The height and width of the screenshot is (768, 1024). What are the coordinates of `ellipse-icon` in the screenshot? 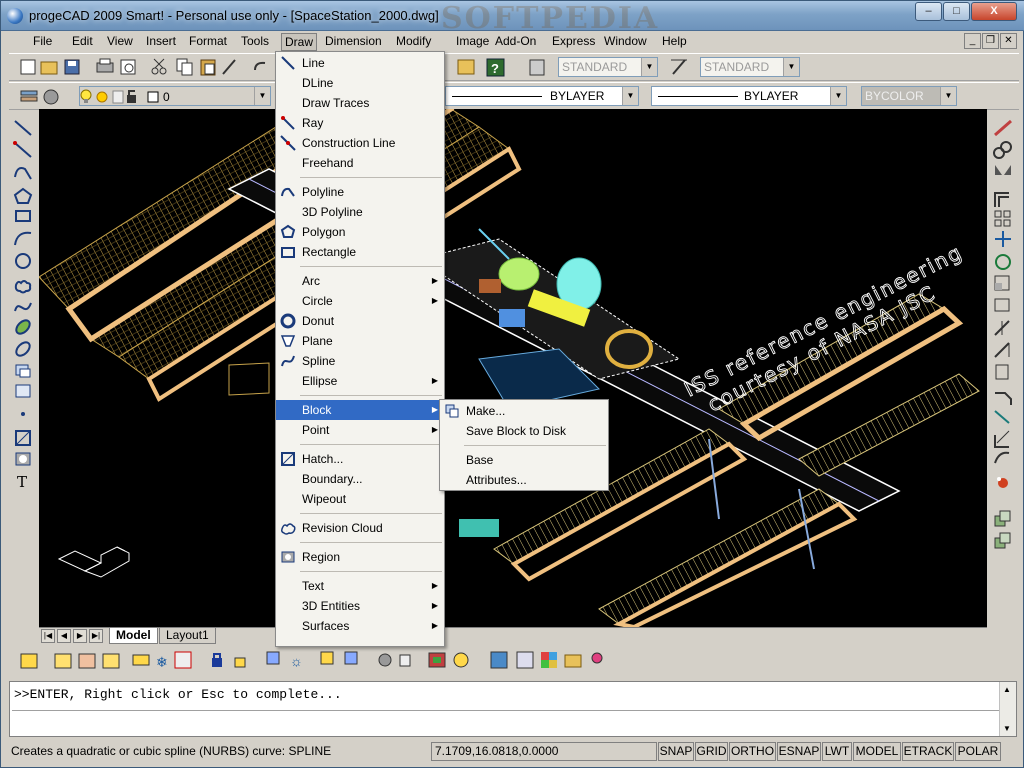 It's located at (23, 327).